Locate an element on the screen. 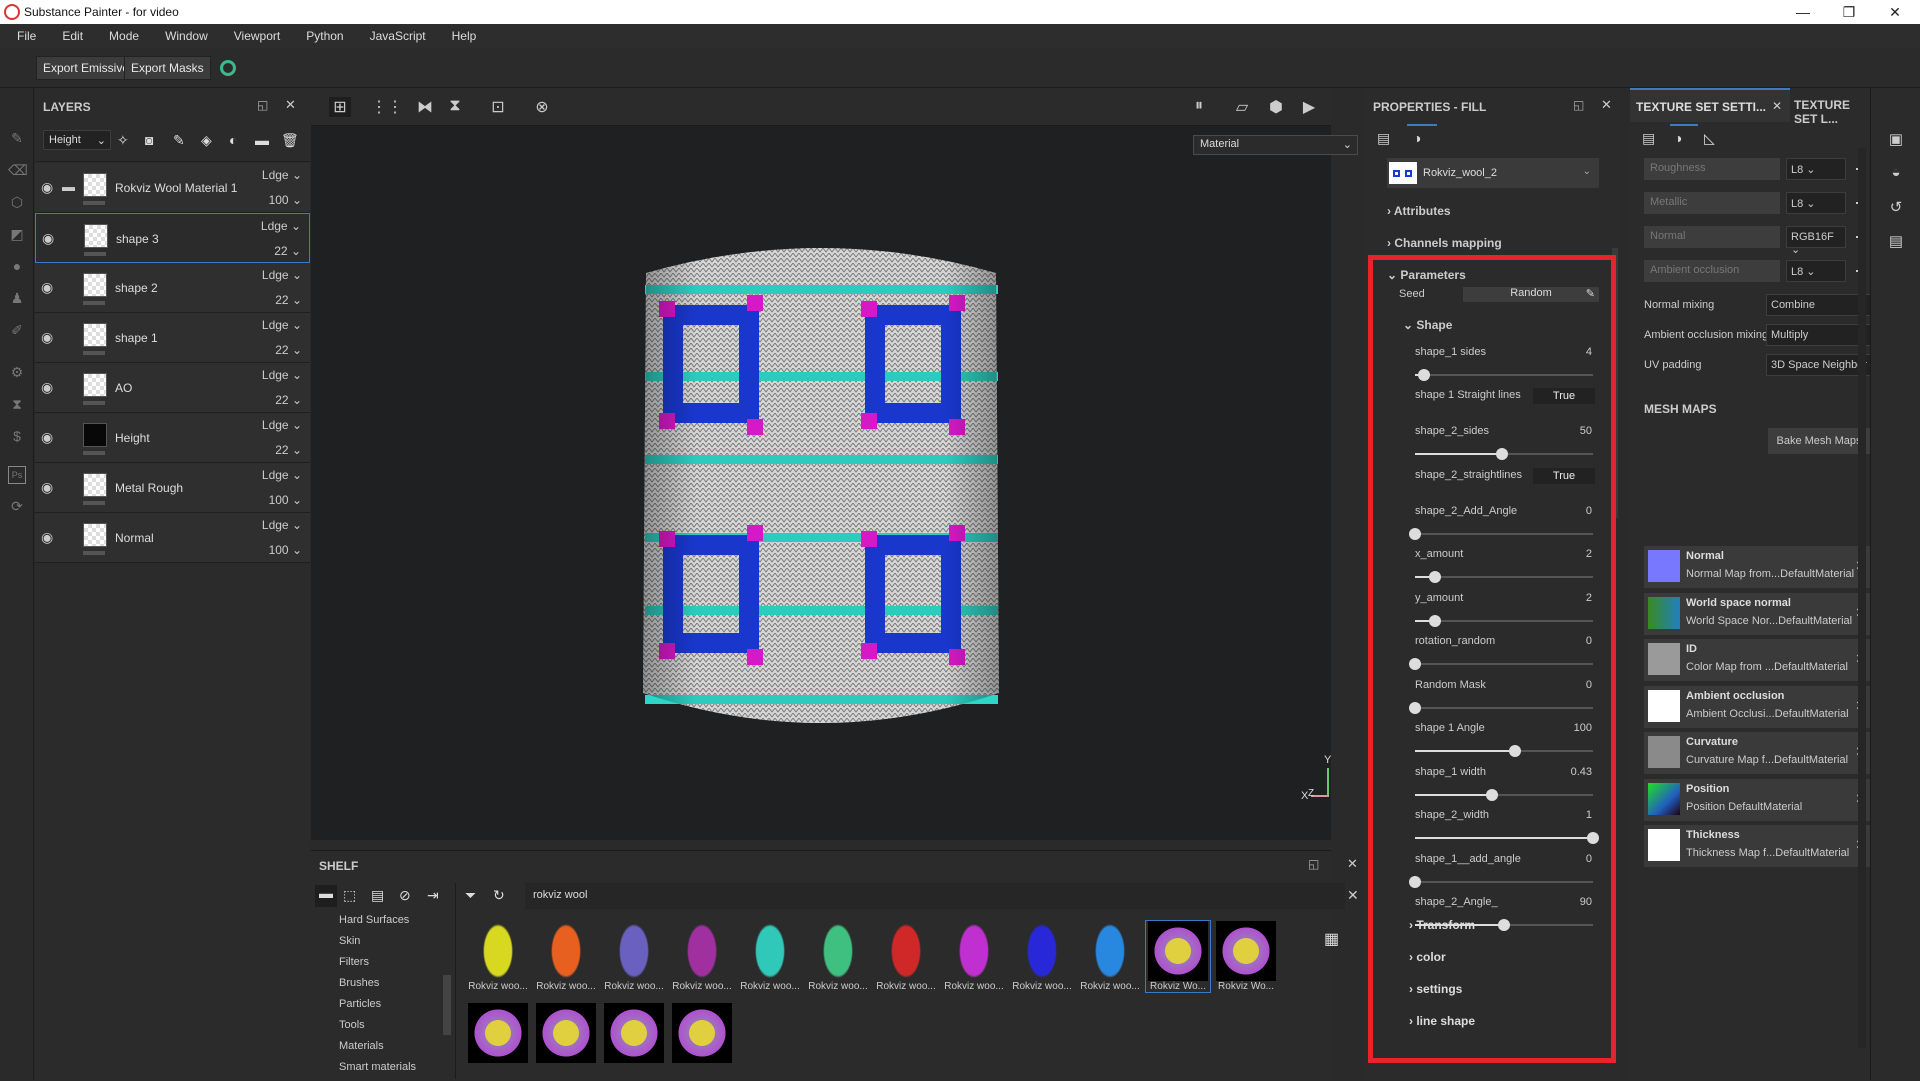  folder-icon: ▬ is located at coordinates (326, 896).